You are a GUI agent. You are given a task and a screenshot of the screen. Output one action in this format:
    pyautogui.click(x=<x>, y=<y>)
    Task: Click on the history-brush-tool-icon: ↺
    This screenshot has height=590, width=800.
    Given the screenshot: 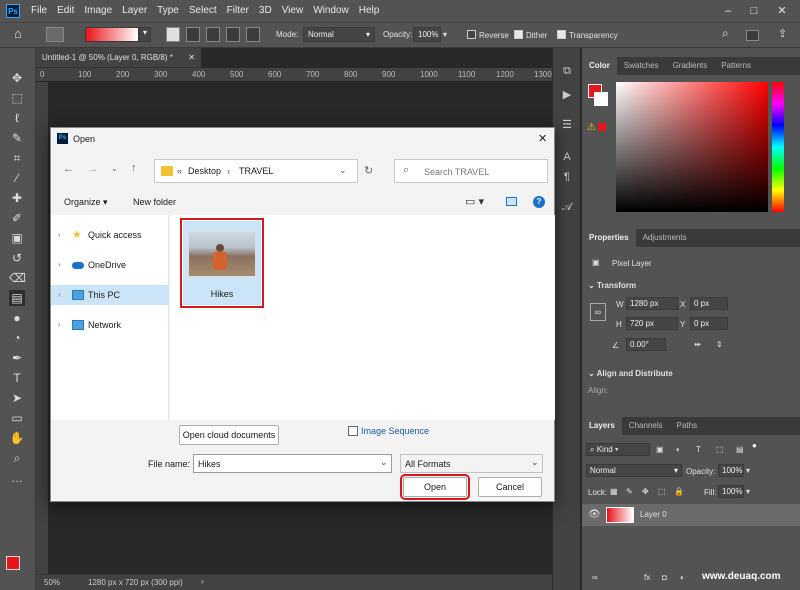 What is the action you would take?
    pyautogui.click(x=17, y=258)
    